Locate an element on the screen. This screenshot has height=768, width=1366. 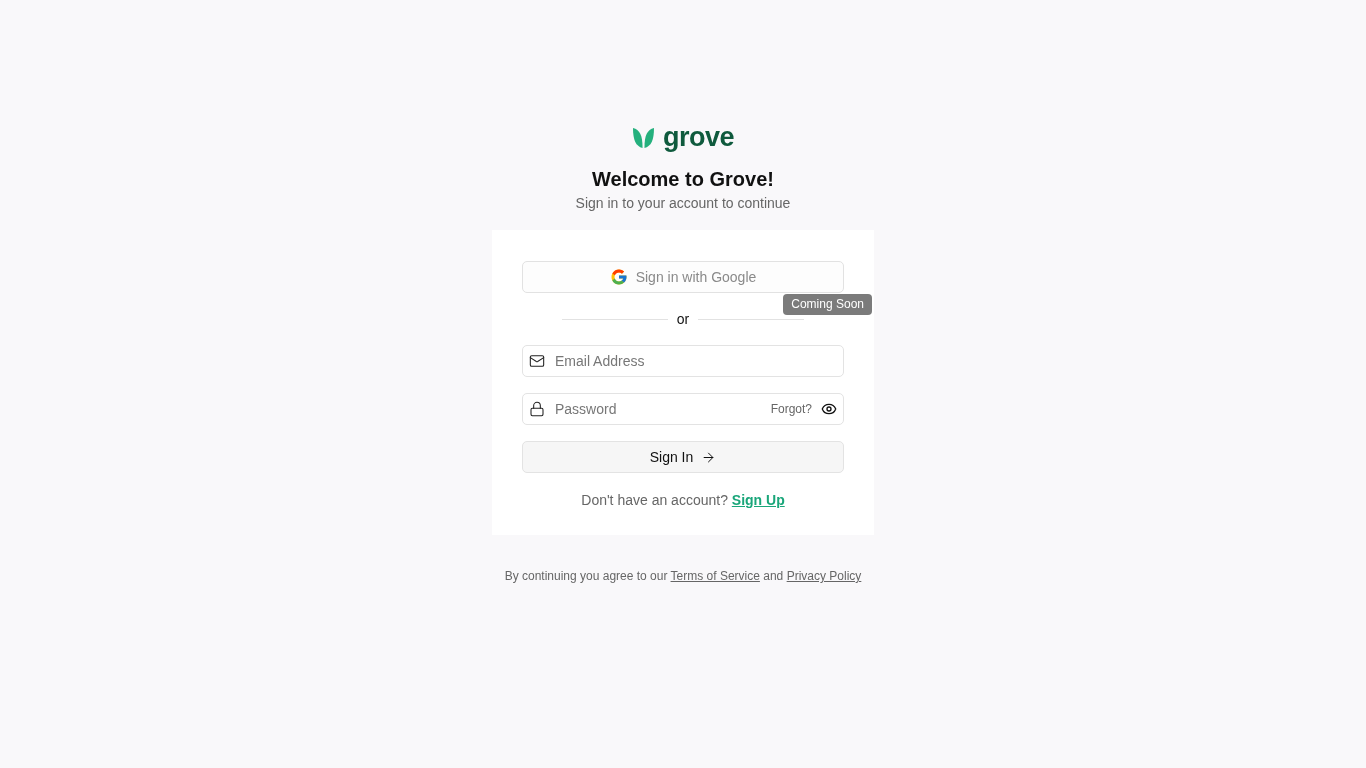
google-g-icon is located at coordinates (618, 277).